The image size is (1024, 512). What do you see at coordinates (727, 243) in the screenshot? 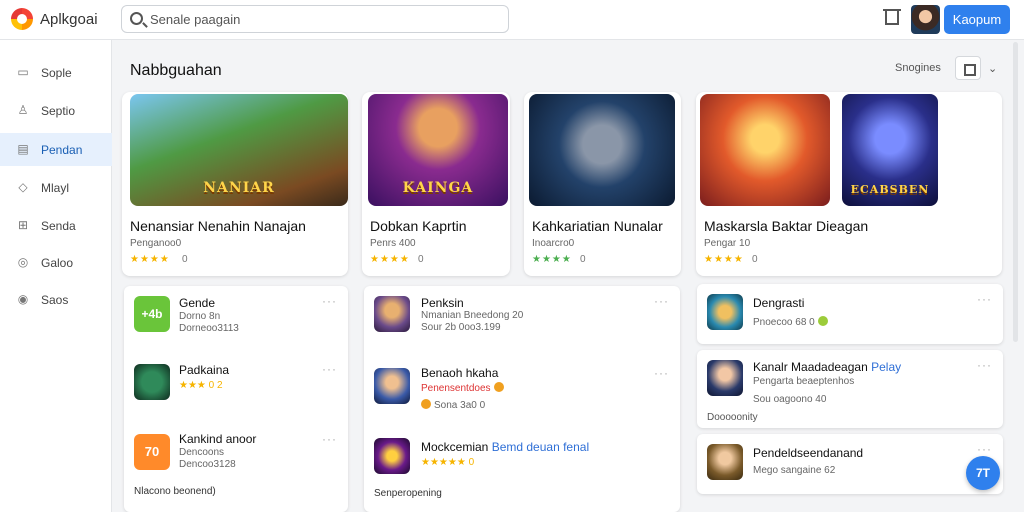
I see `game-subtitle: Pengar 10` at bounding box center [727, 243].